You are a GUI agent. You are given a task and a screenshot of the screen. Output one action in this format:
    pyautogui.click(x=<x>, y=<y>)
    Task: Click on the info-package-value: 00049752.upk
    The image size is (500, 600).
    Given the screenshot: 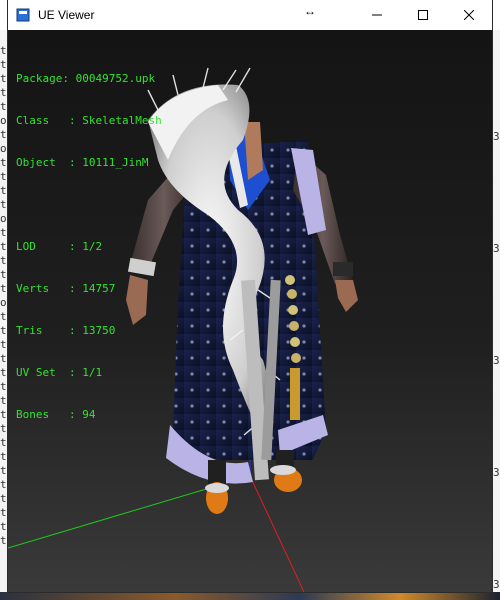 What is the action you would take?
    pyautogui.click(x=115, y=78)
    